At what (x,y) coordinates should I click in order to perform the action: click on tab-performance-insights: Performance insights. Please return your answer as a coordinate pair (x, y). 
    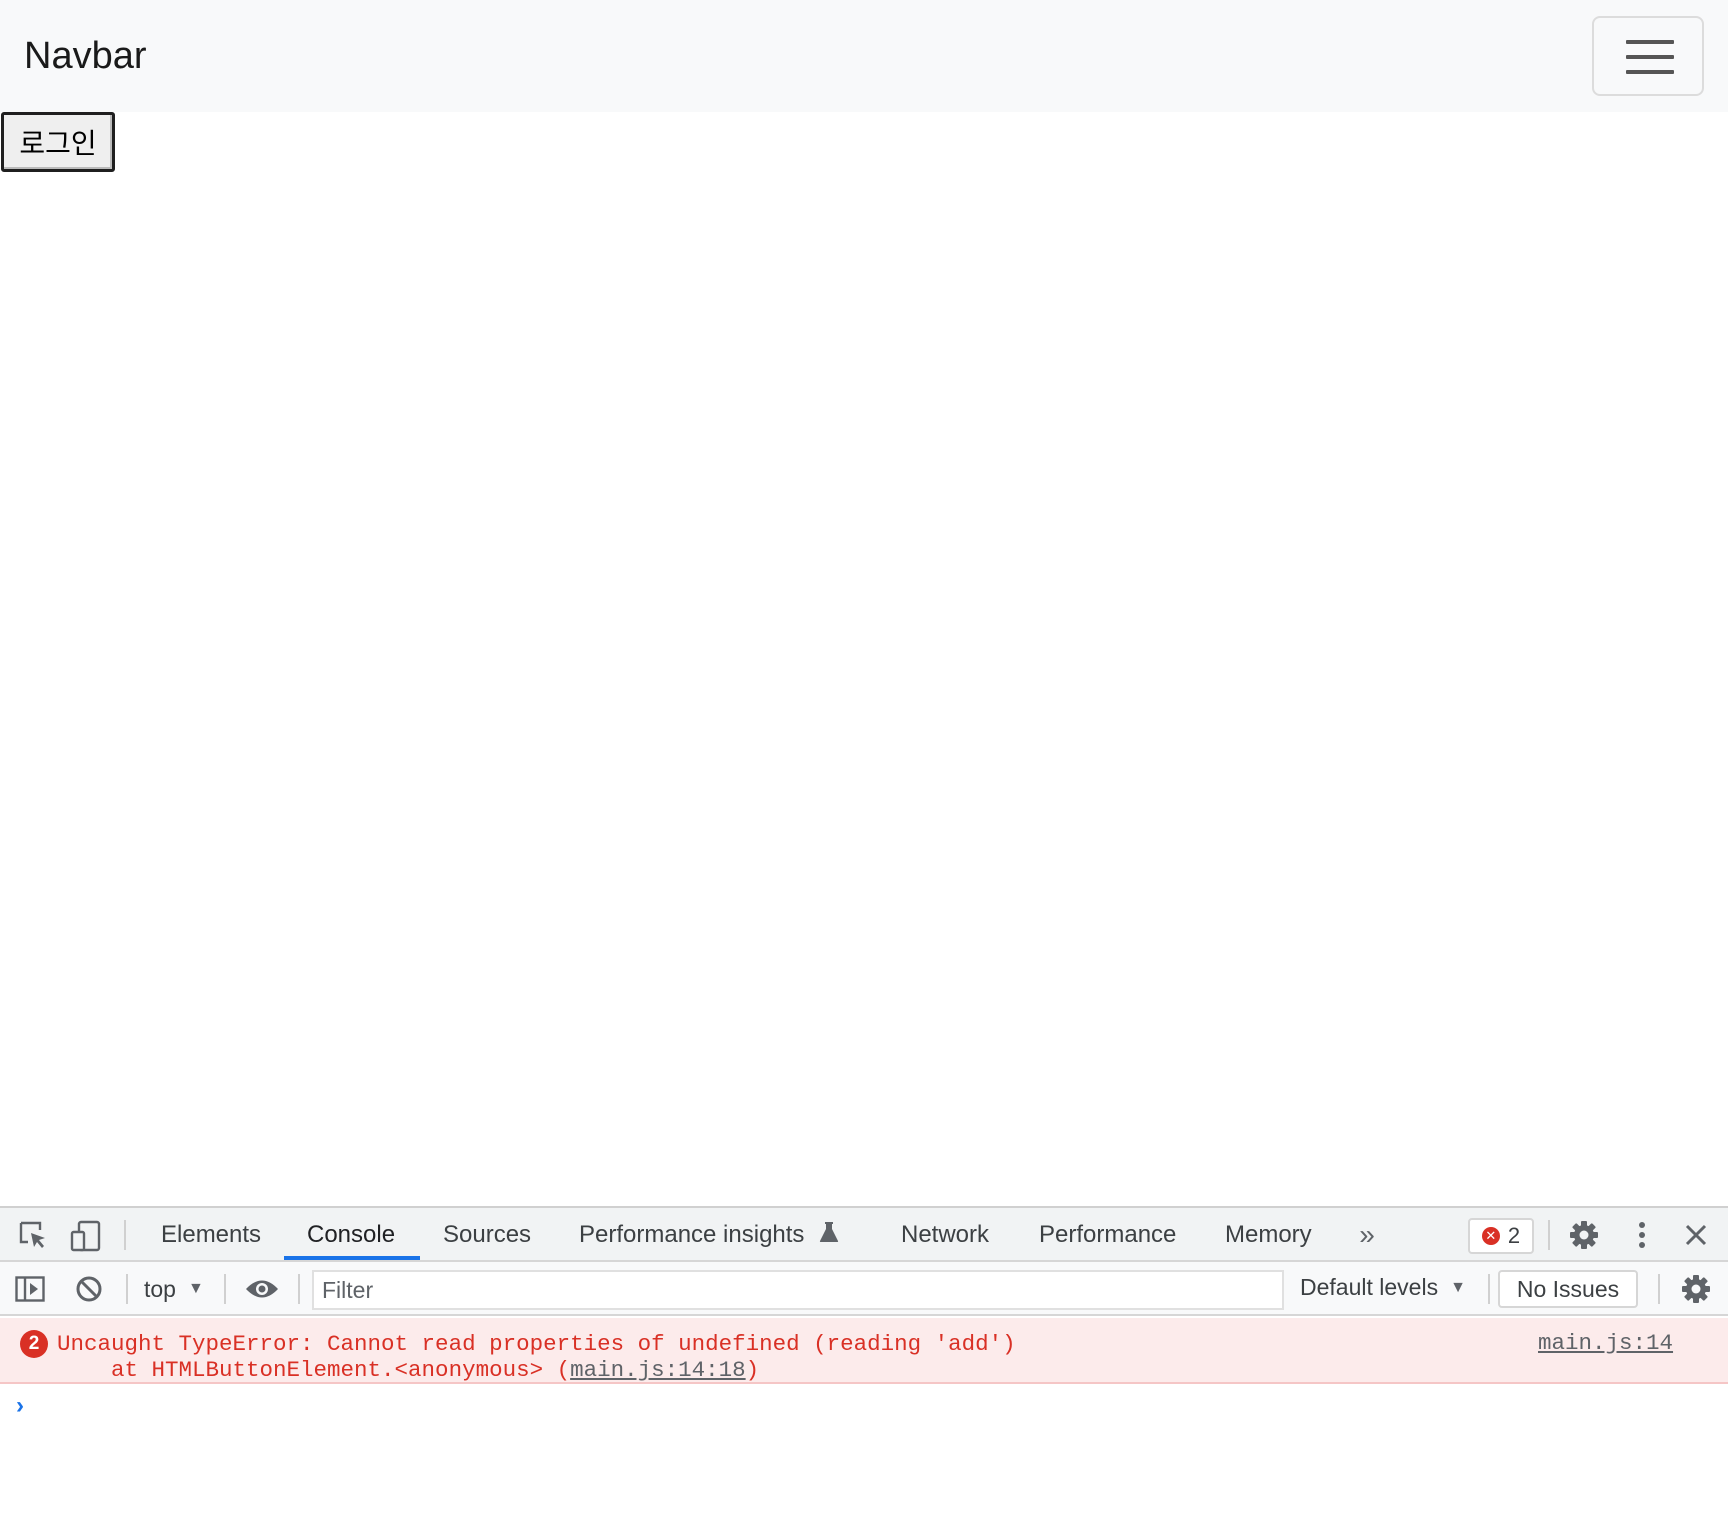
    Looking at the image, I should click on (709, 1234).